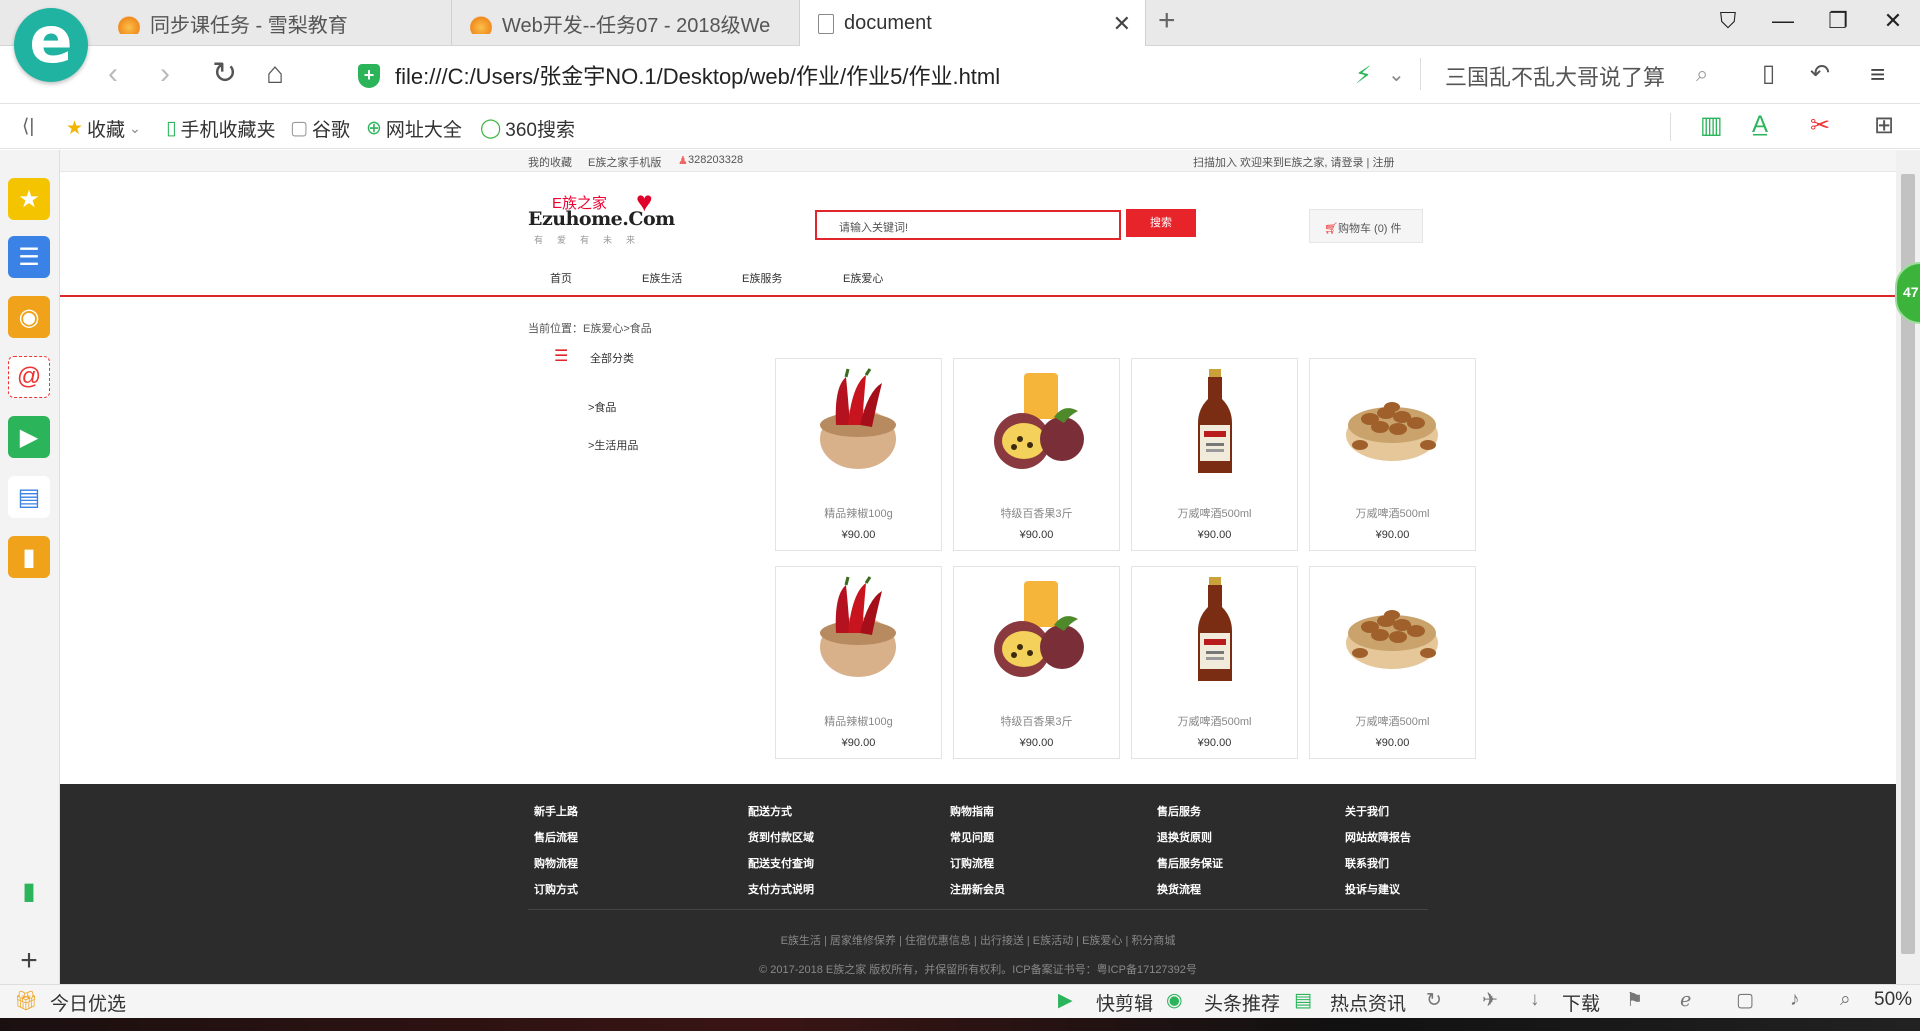 This screenshot has height=1031, width=1920. What do you see at coordinates (1768, 74) in the screenshot?
I see `phone-icon: ▯` at bounding box center [1768, 74].